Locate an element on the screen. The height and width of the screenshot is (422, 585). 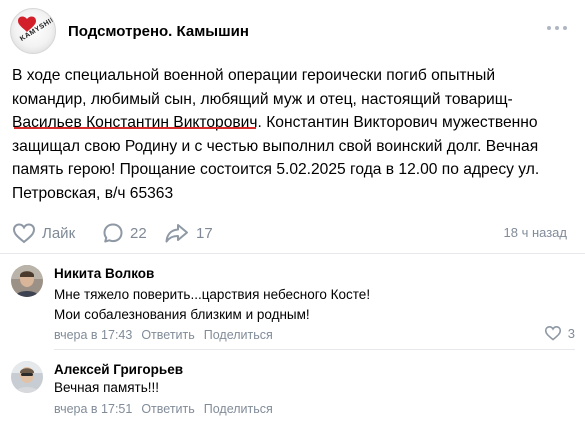
comment-like-count: 3 is located at coordinates (571, 333).